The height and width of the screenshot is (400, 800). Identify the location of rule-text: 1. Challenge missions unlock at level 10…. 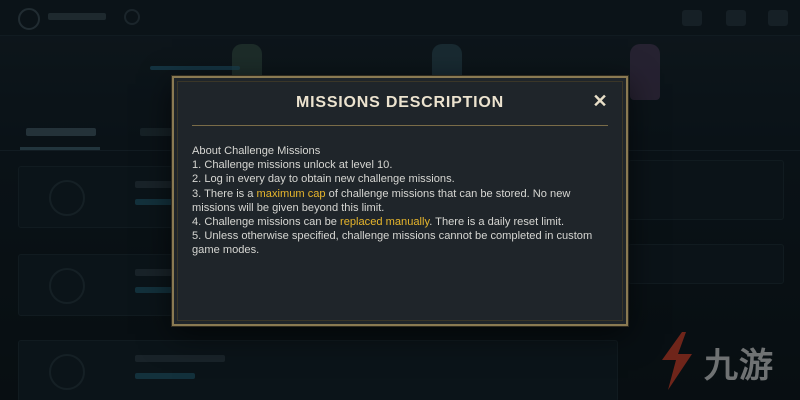
(292, 165).